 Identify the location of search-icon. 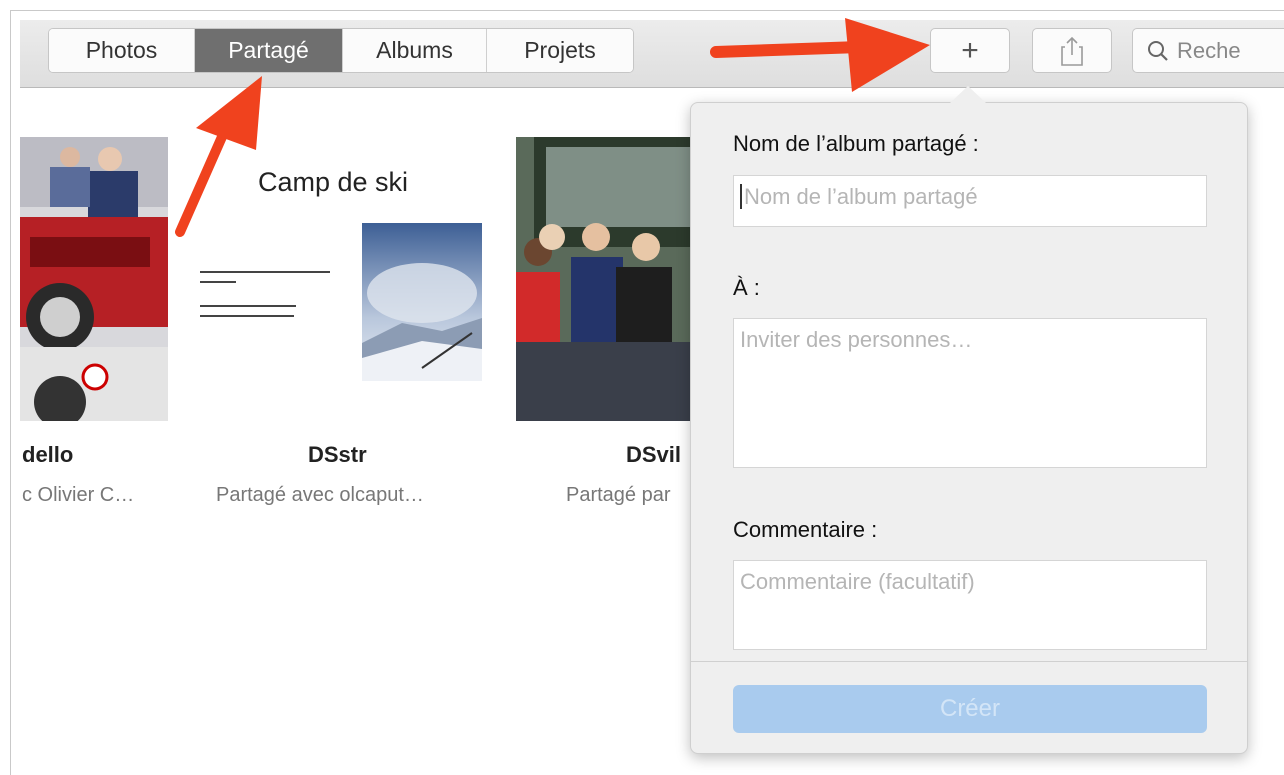
(1158, 51).